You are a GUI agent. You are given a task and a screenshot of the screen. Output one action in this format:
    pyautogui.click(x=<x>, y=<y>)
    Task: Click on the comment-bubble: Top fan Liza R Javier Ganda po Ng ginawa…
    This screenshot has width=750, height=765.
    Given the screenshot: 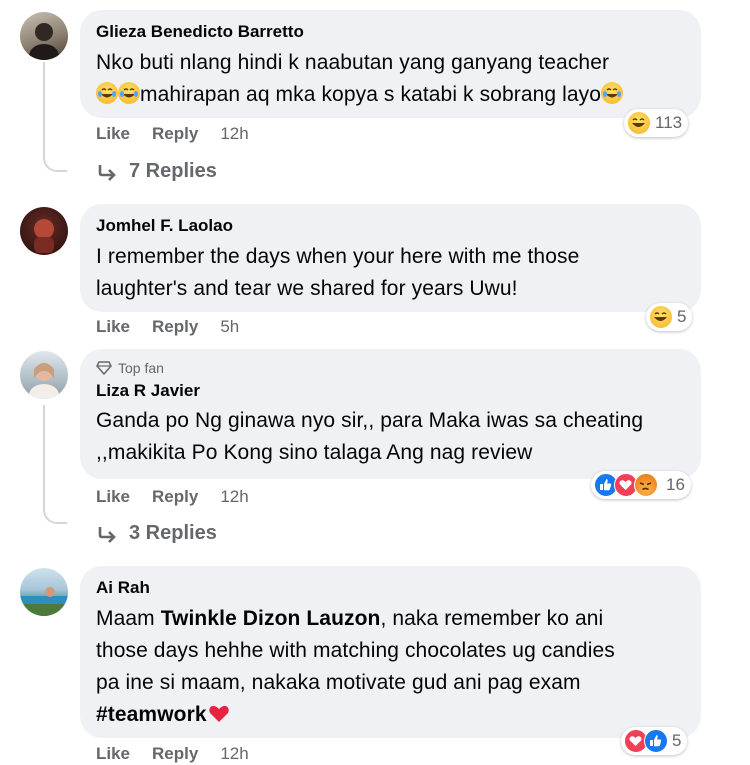 What is the action you would take?
    pyautogui.click(x=390, y=414)
    